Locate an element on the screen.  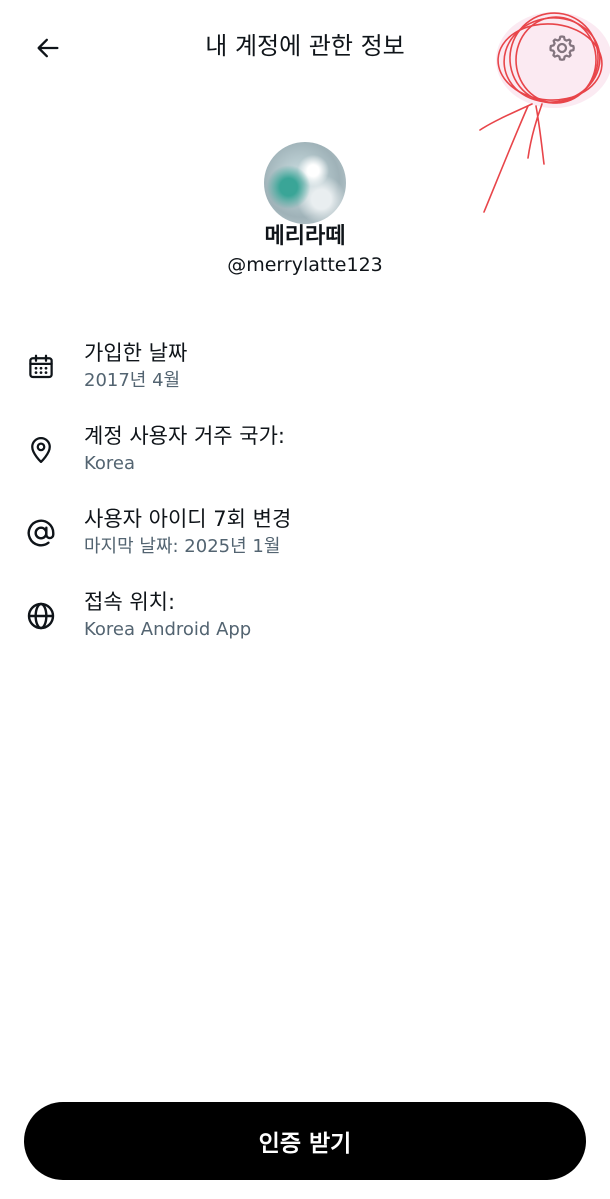
location-pin-icon is located at coordinates (41, 450).